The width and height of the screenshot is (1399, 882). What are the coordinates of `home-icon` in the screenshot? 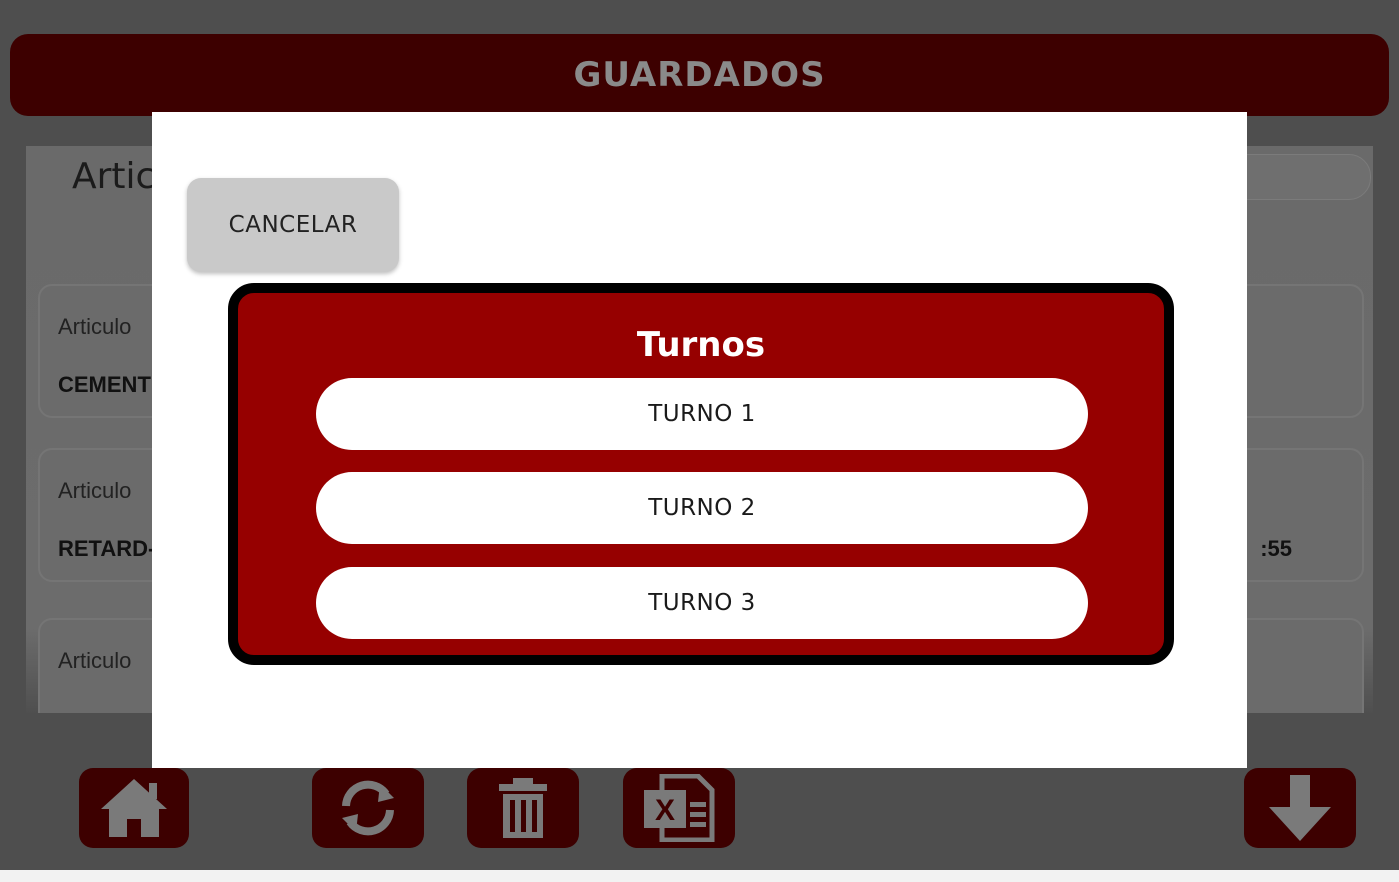 It's located at (134, 808).